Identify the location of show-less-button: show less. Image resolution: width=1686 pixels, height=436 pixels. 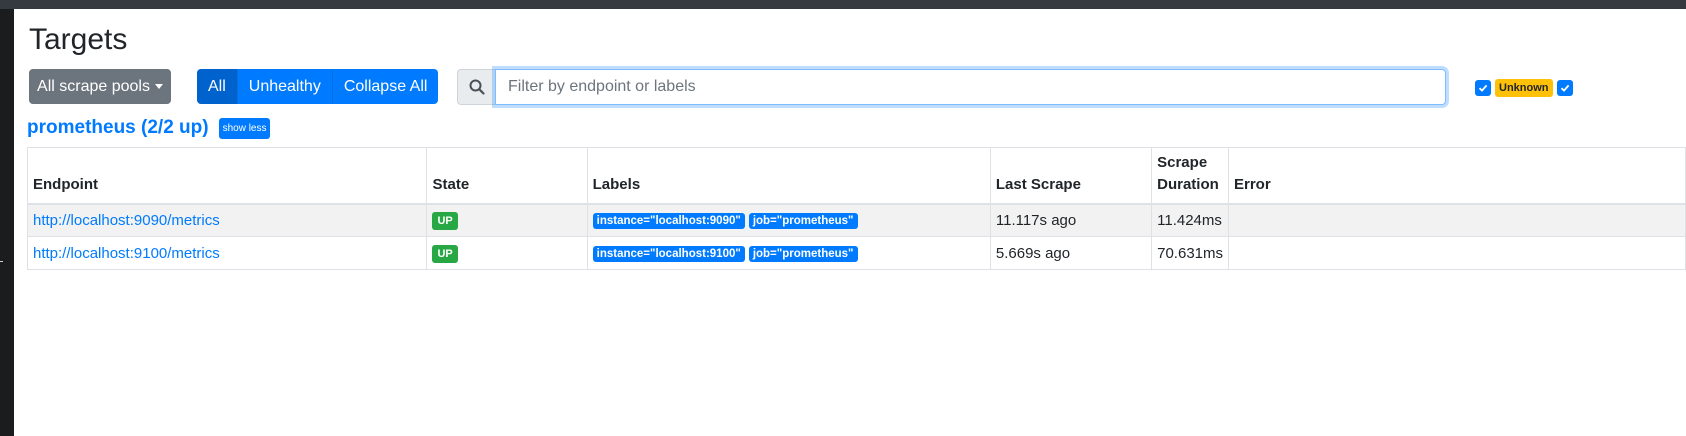
(244, 128).